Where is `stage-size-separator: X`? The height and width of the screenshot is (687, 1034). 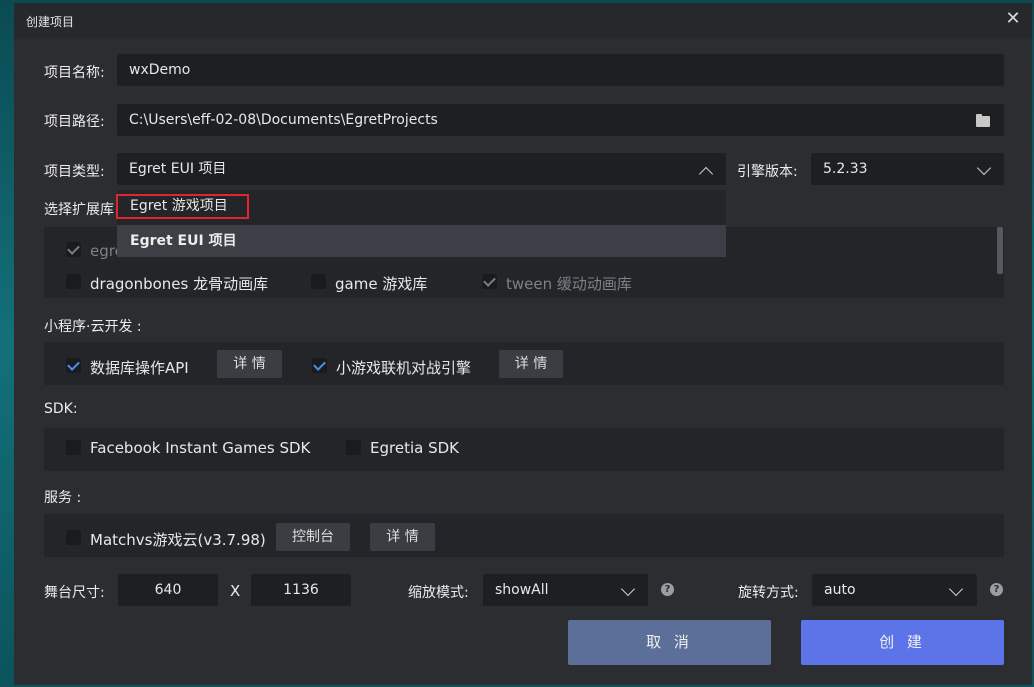 stage-size-separator: X is located at coordinates (235, 591).